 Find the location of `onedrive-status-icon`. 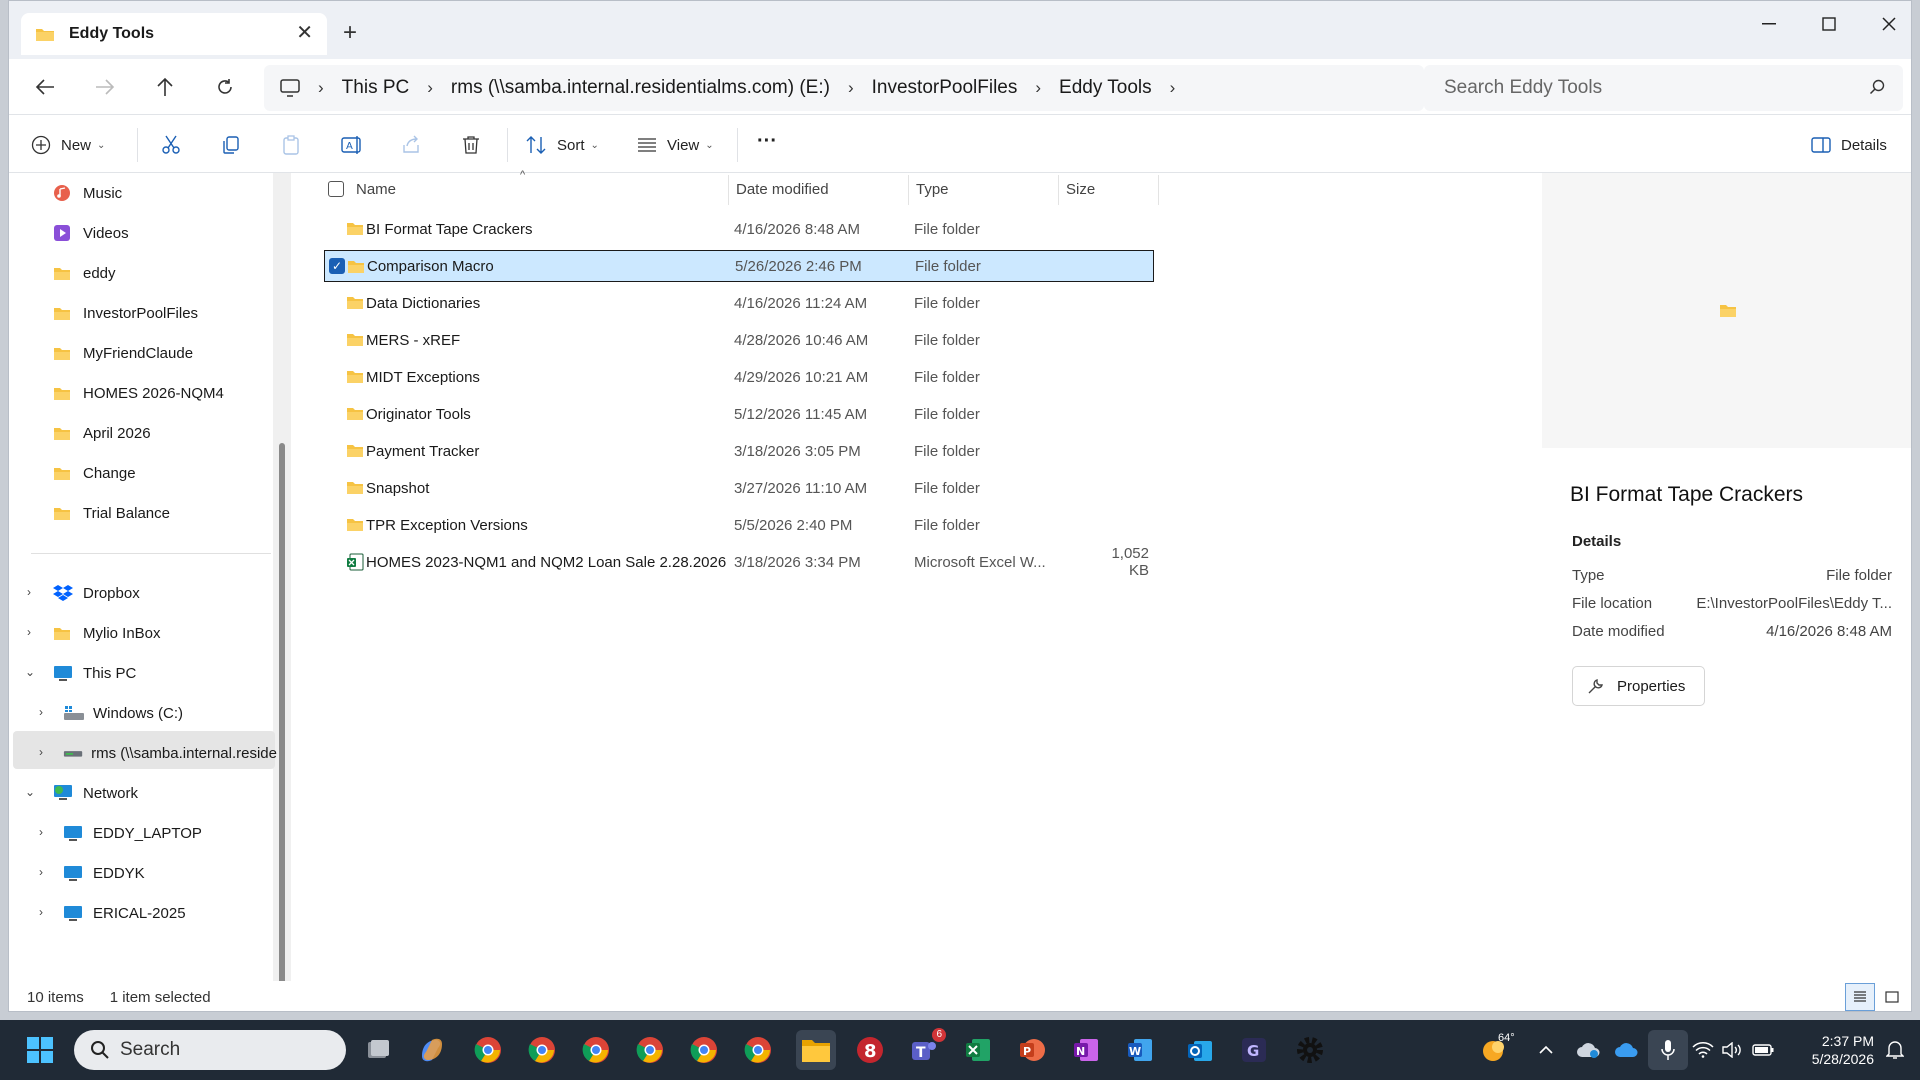

onedrive-status-icon is located at coordinates (1588, 1050).